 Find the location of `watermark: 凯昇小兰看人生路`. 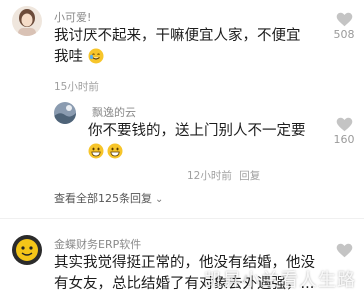

watermark: 凯昇小兰看人生路 is located at coordinates (280, 280).